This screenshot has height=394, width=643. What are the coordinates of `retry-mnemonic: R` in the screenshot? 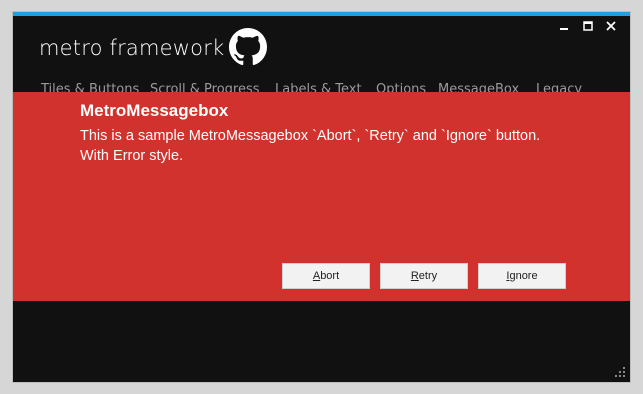 It's located at (414, 276).